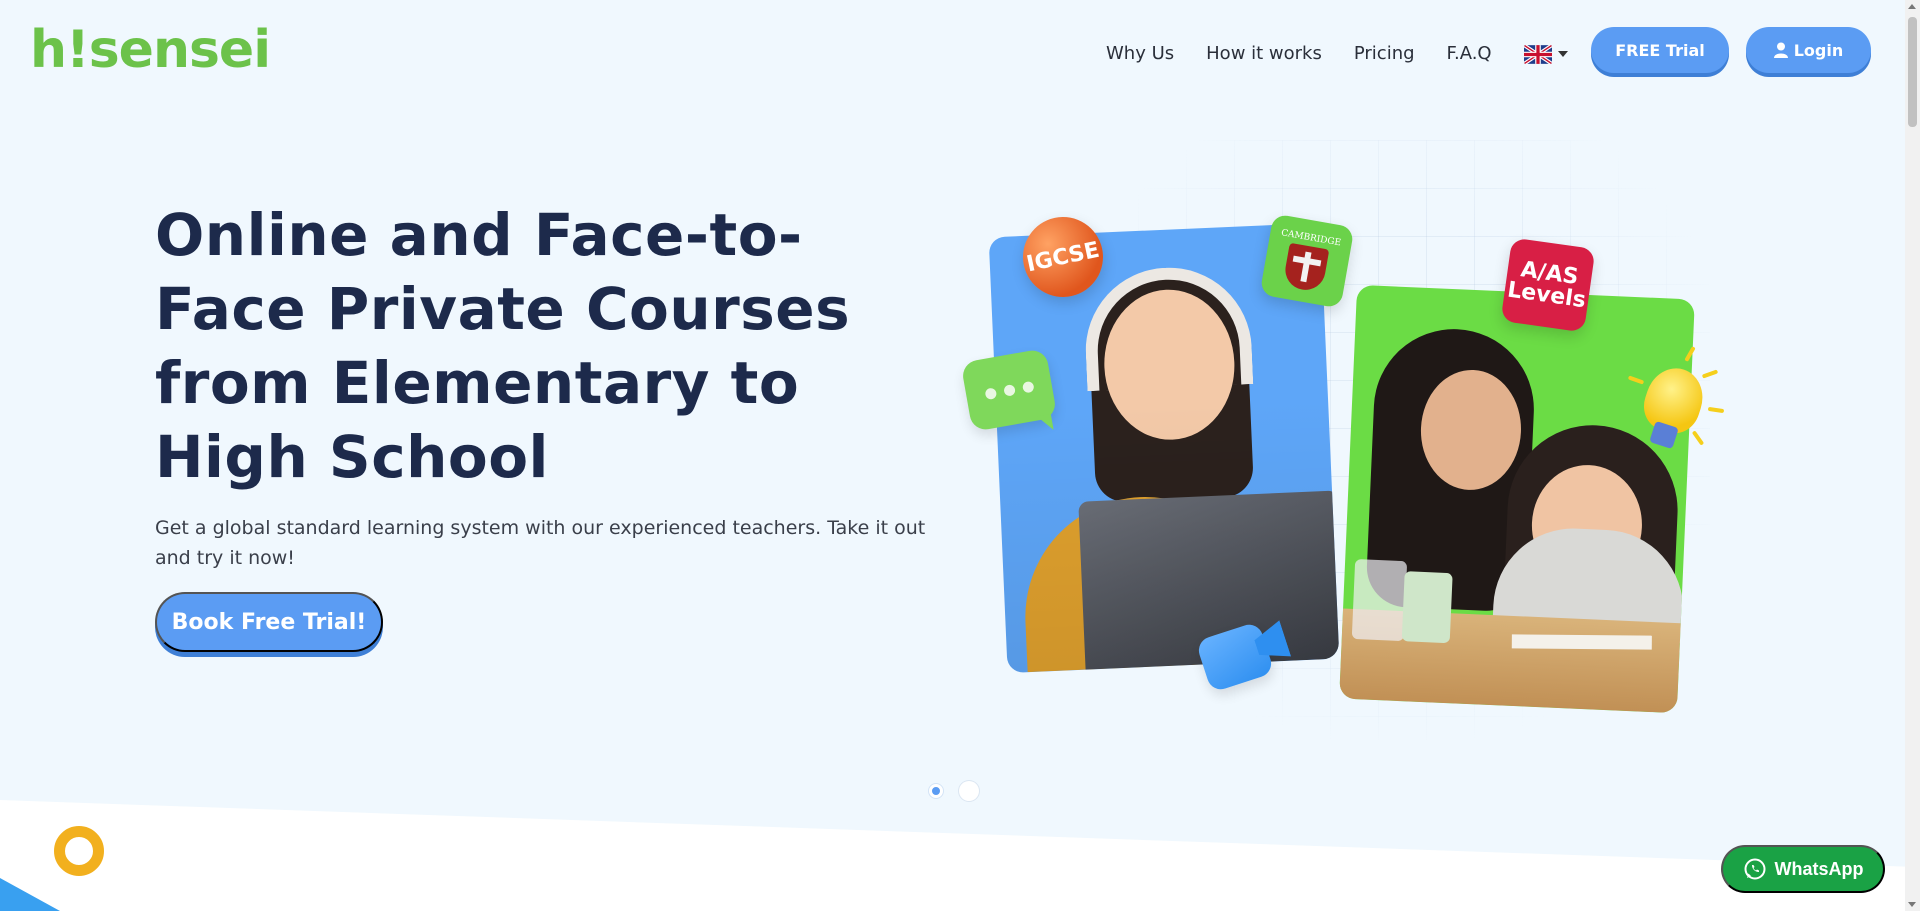  What do you see at coordinates (1818, 50) in the screenshot?
I see `login-label: Login` at bounding box center [1818, 50].